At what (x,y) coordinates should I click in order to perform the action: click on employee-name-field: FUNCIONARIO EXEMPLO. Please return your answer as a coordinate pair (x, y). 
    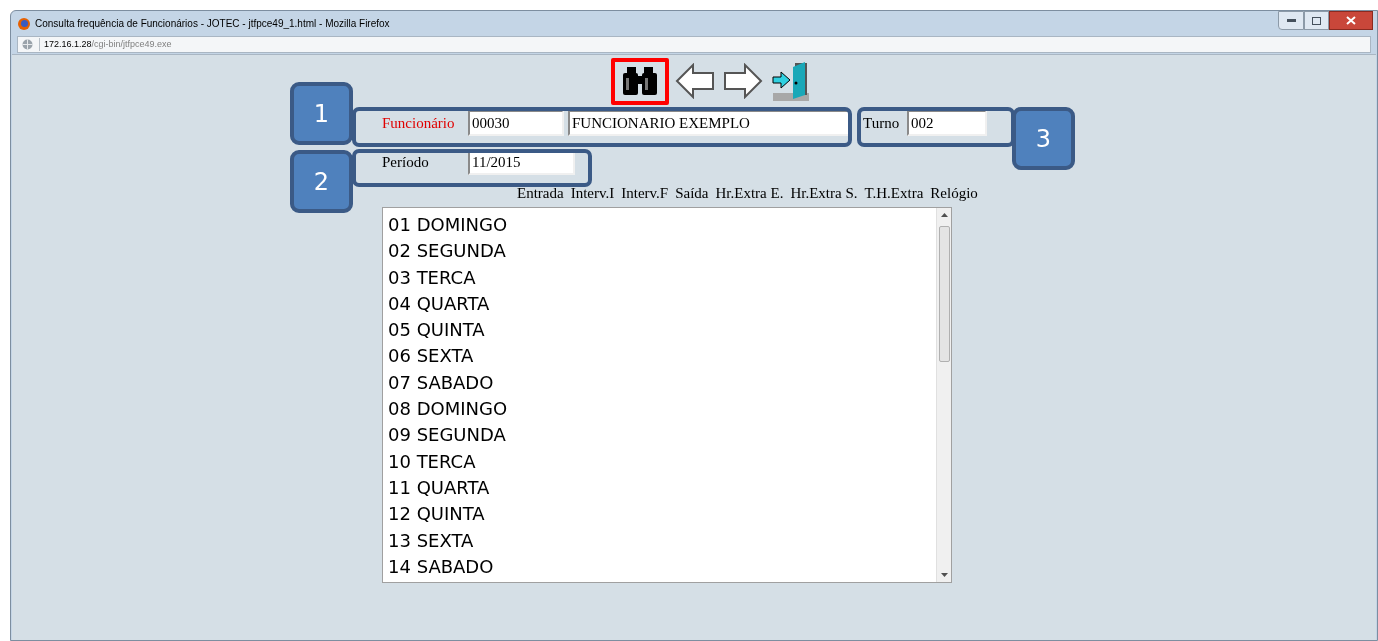
    Looking at the image, I should click on (709, 123).